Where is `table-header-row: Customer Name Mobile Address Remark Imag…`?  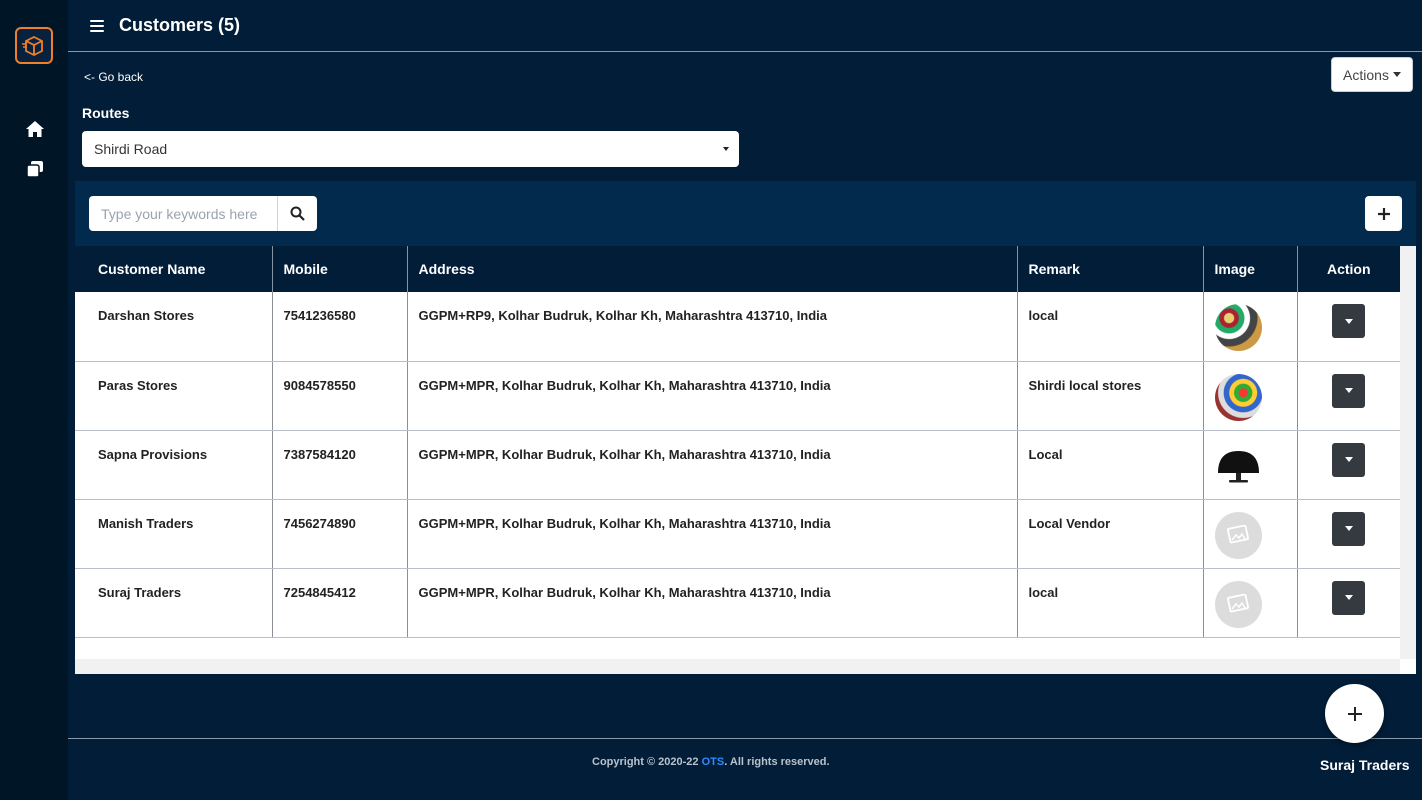
table-header-row: Customer Name Mobile Address Remark Imag… is located at coordinates (737, 269).